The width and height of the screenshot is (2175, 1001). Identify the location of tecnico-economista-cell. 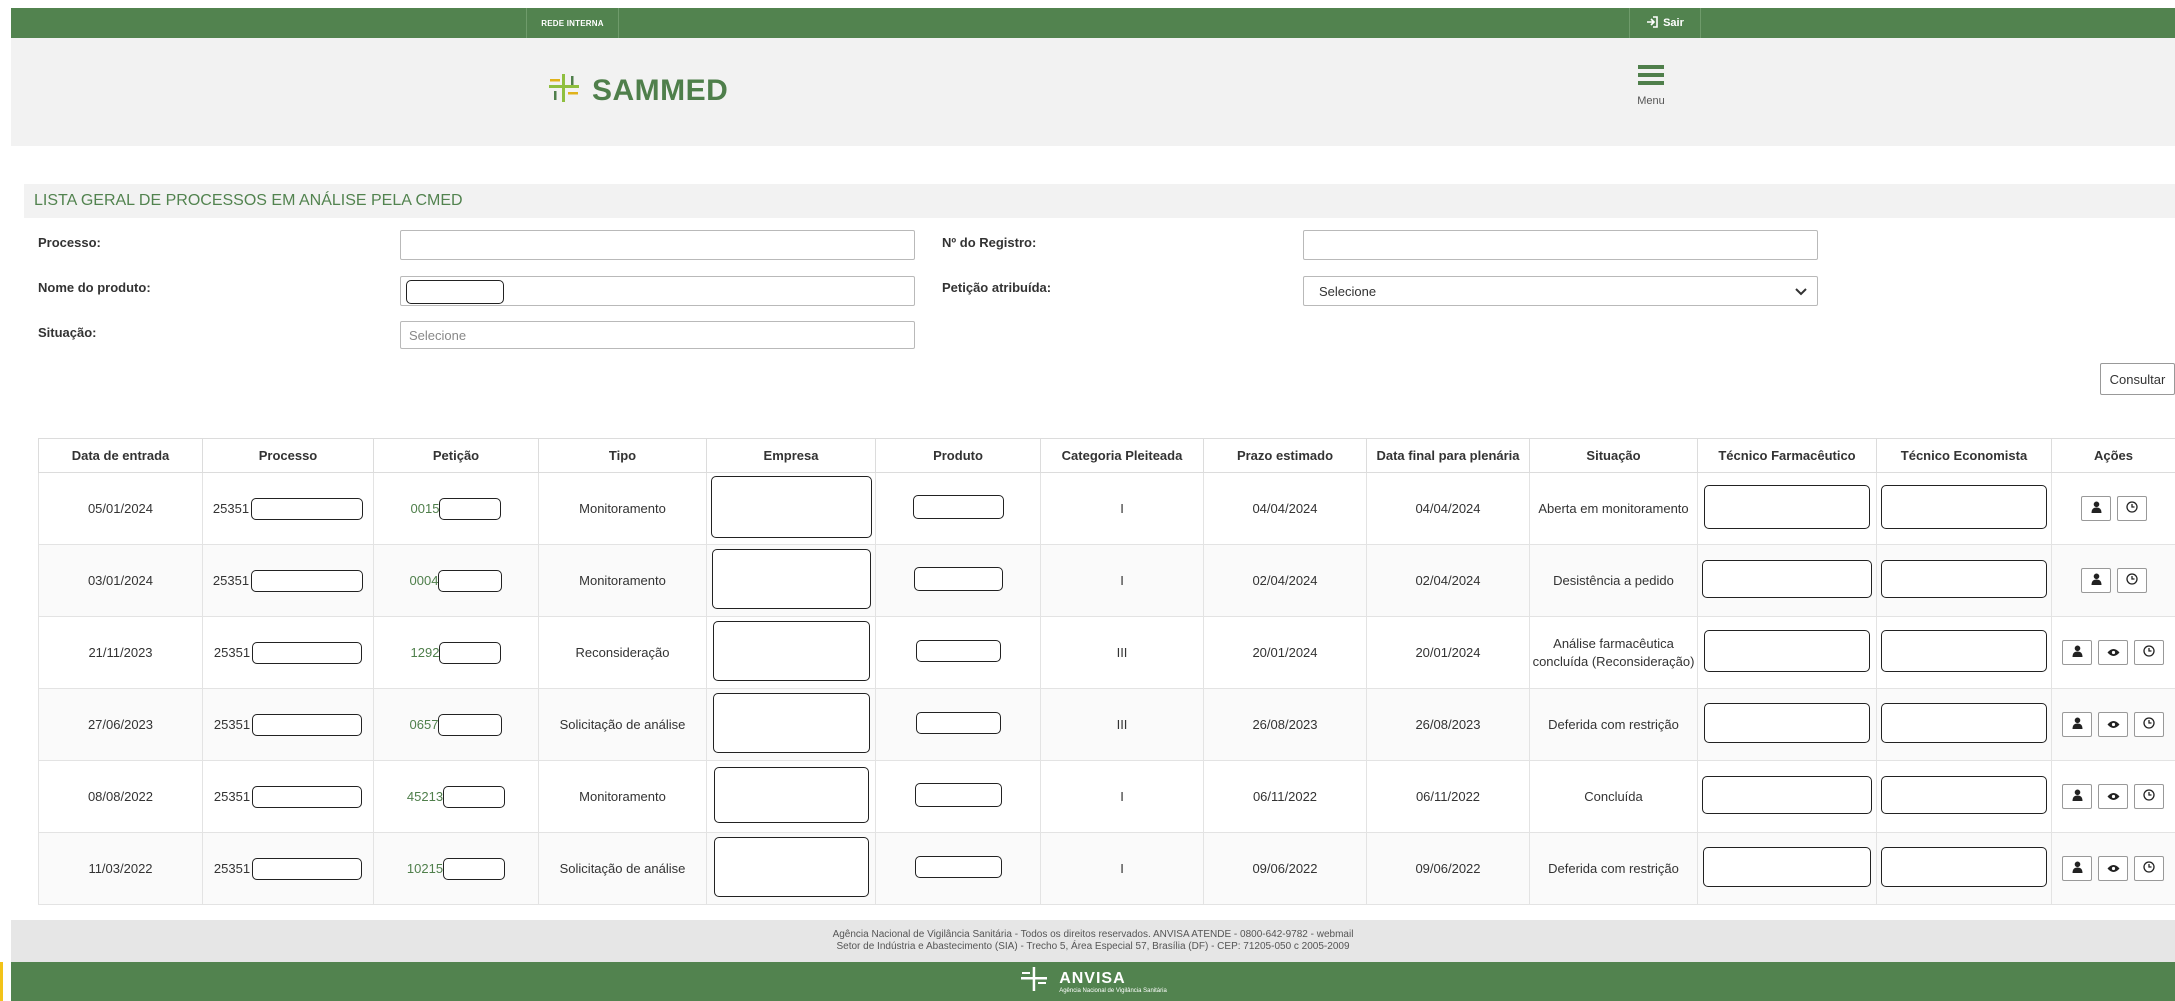
(1964, 508).